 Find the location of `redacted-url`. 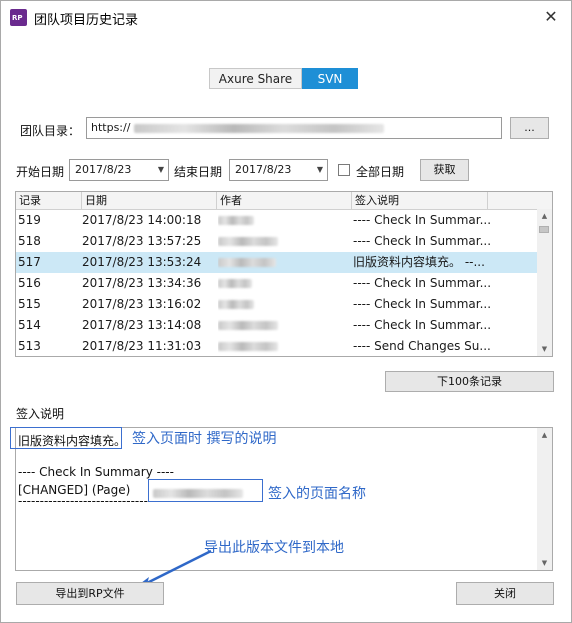

redacted-url is located at coordinates (258, 128).